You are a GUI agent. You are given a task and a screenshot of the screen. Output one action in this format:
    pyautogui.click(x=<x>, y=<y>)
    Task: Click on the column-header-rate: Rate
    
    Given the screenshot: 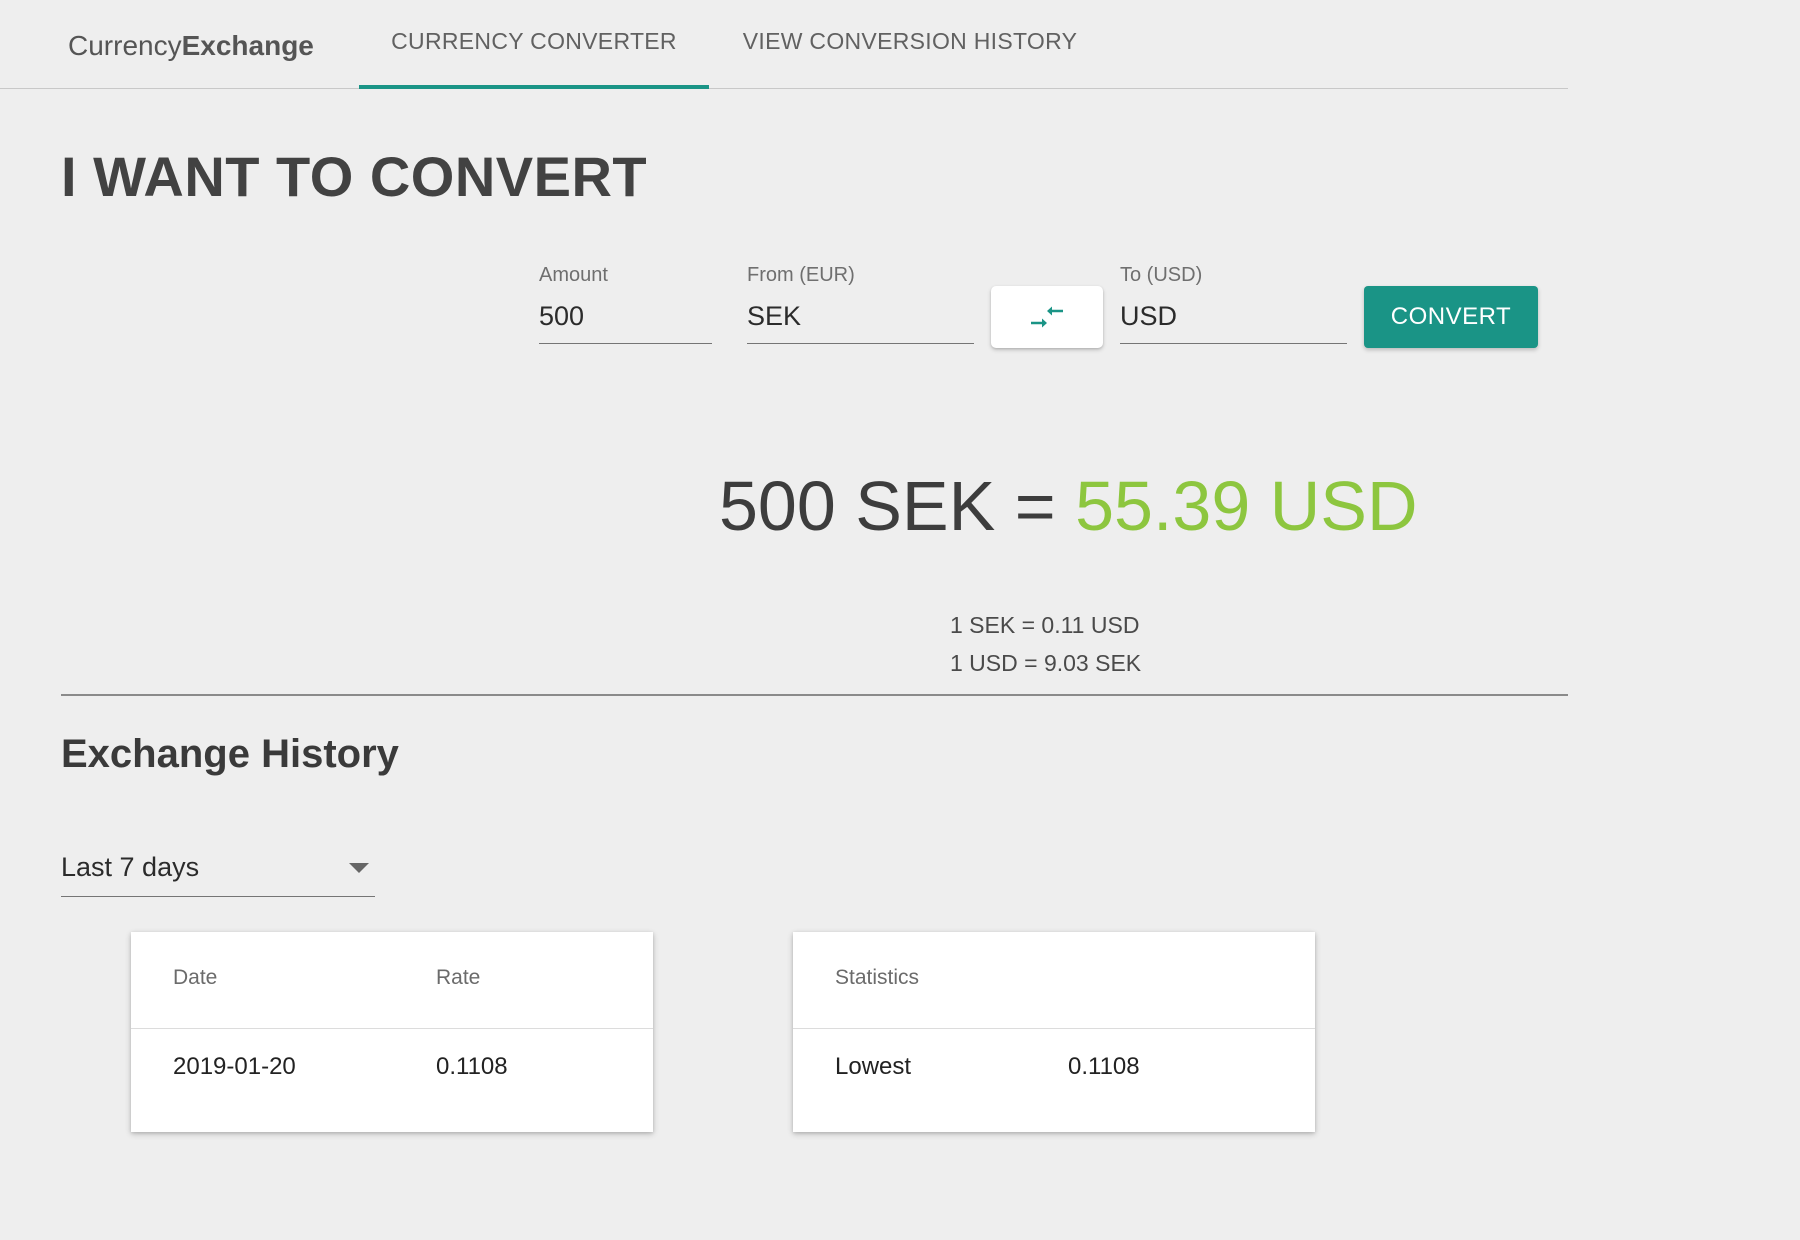 What is the action you would take?
    pyautogui.click(x=458, y=977)
    